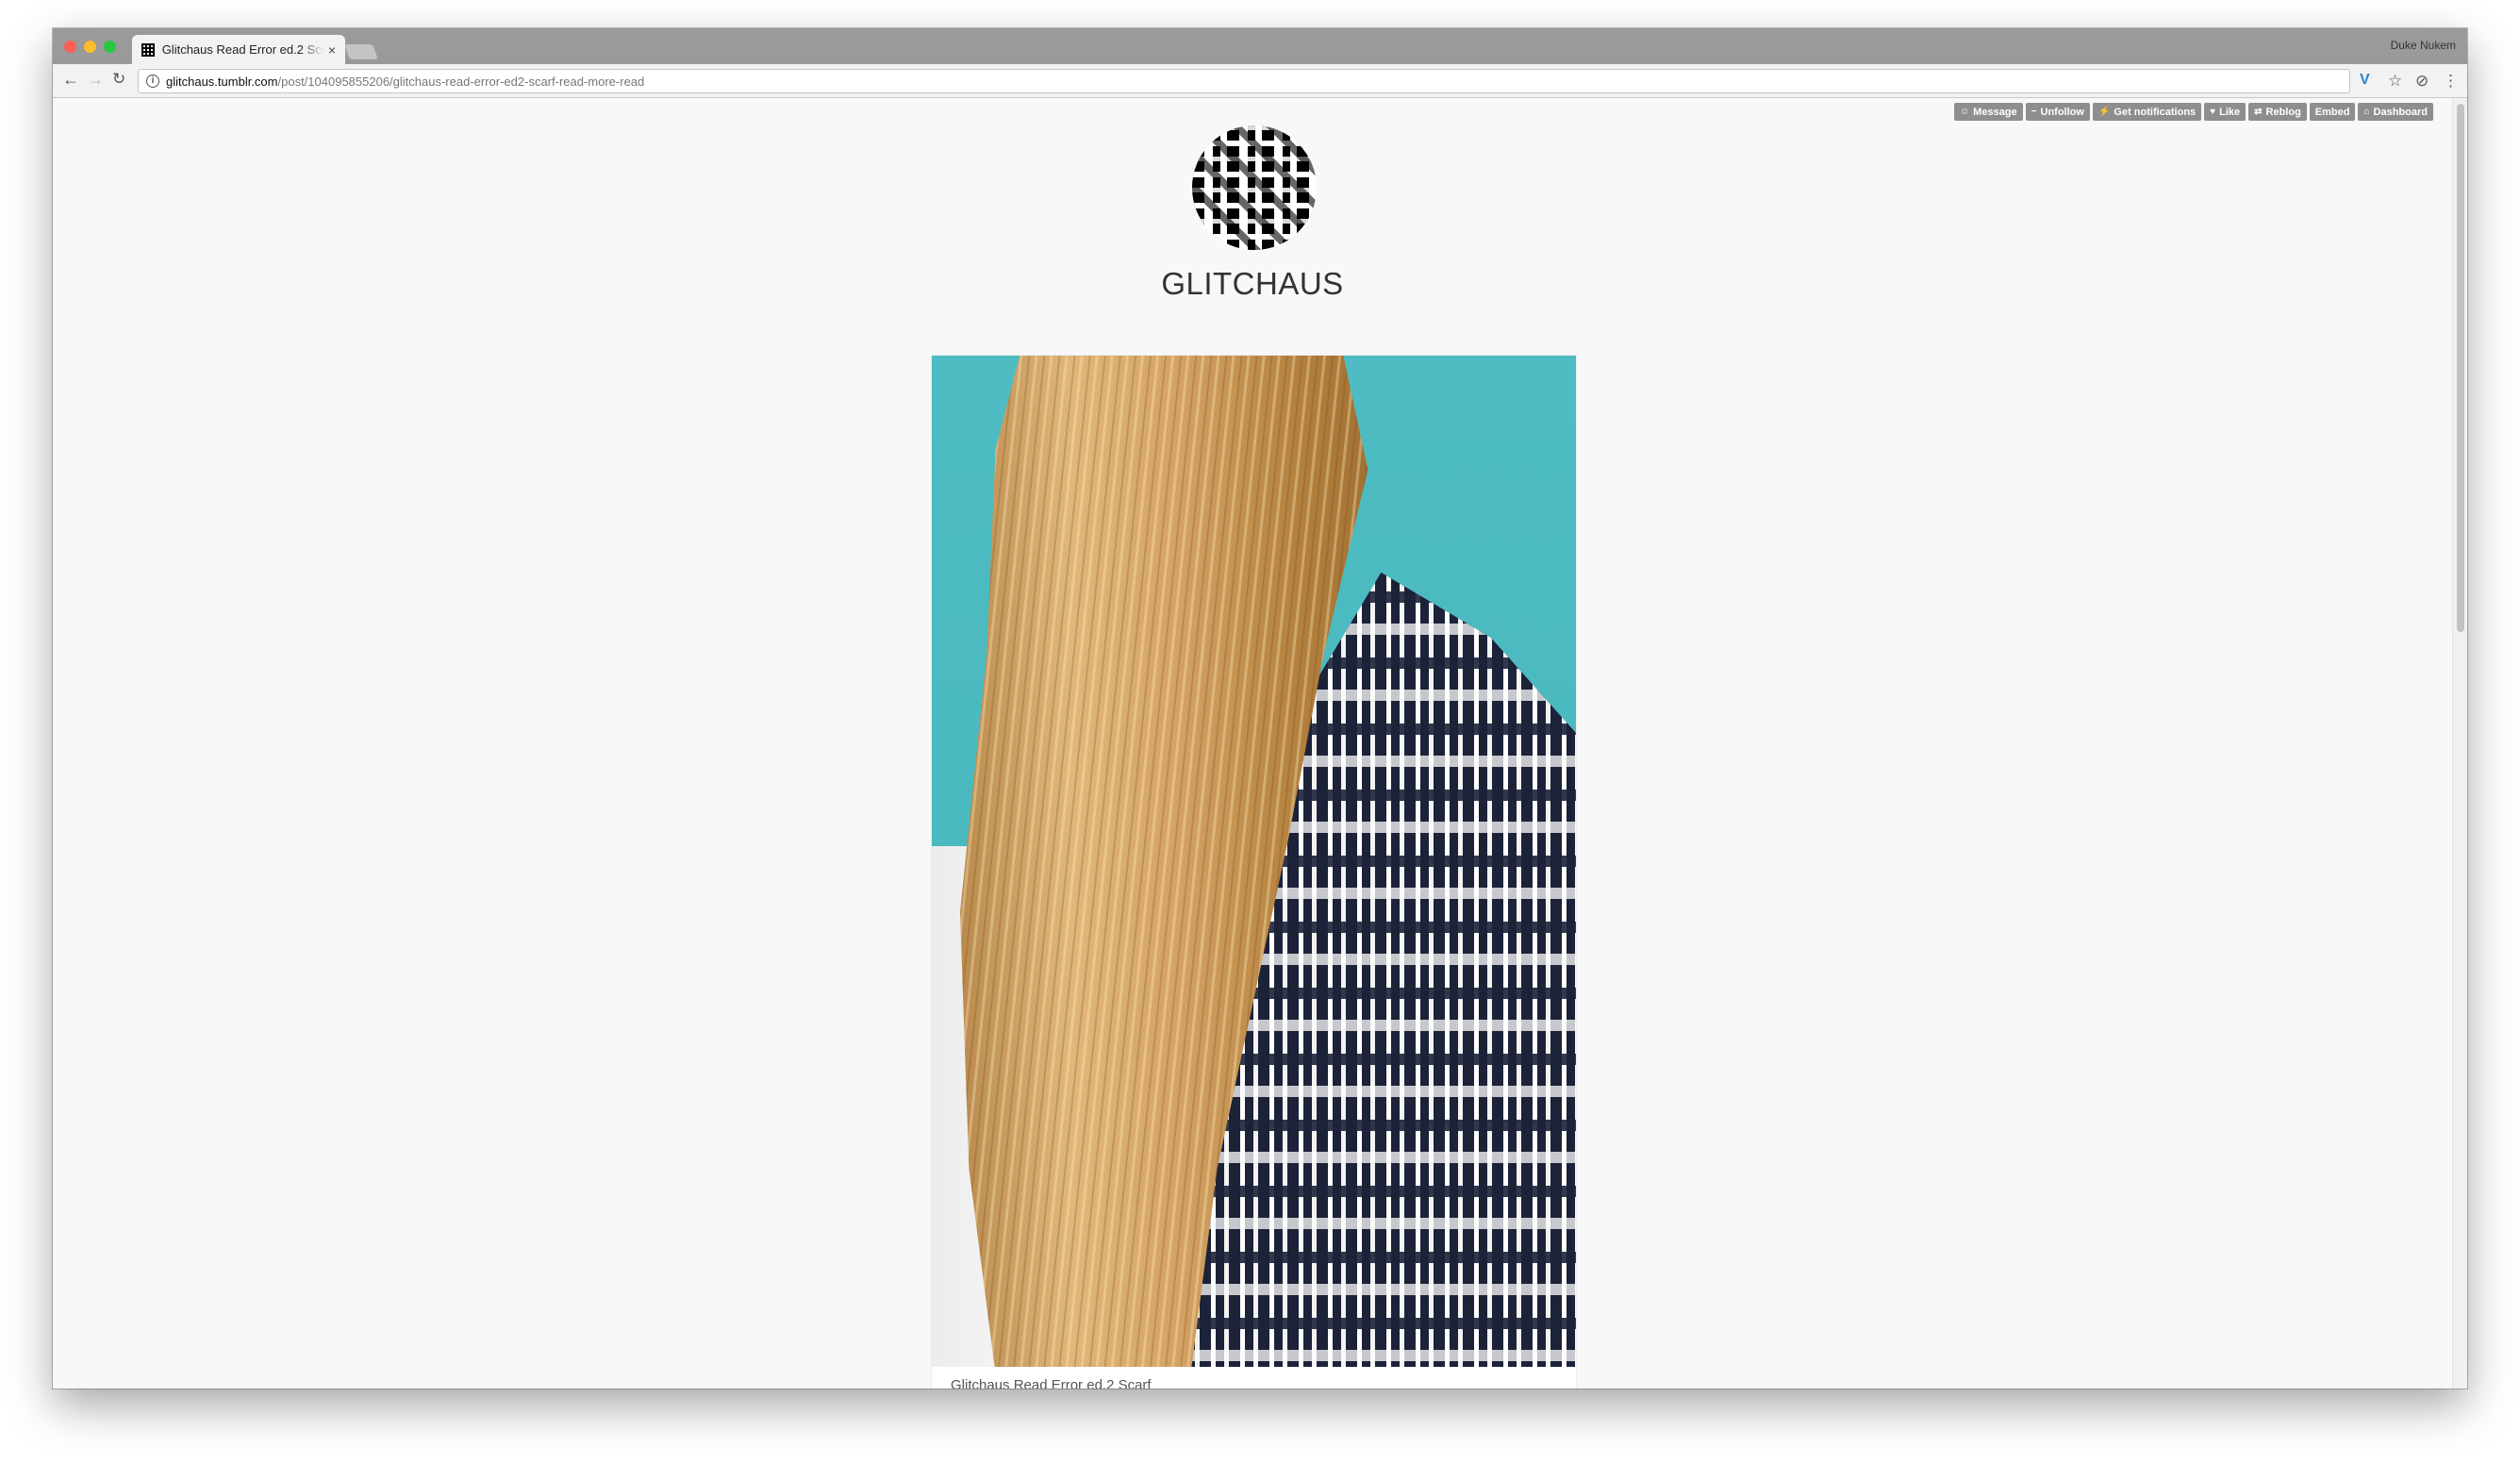  I want to click on unfollow-label: Unfollow, so click(2062, 112).